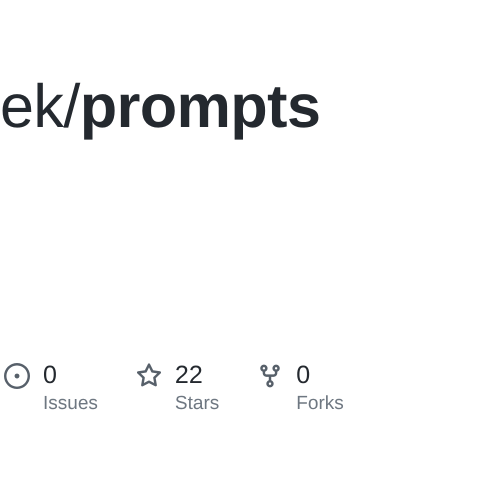 The width and height of the screenshot is (500, 500). Describe the element at coordinates (149, 376) in the screenshot. I see `star-icon` at that location.